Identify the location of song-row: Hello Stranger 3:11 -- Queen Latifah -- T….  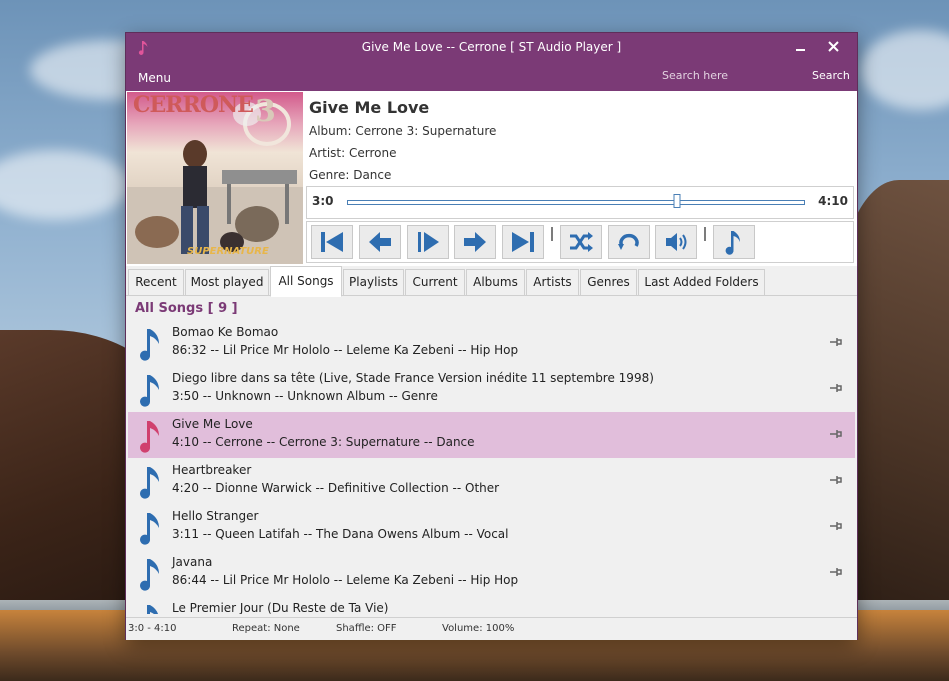
(491, 527).